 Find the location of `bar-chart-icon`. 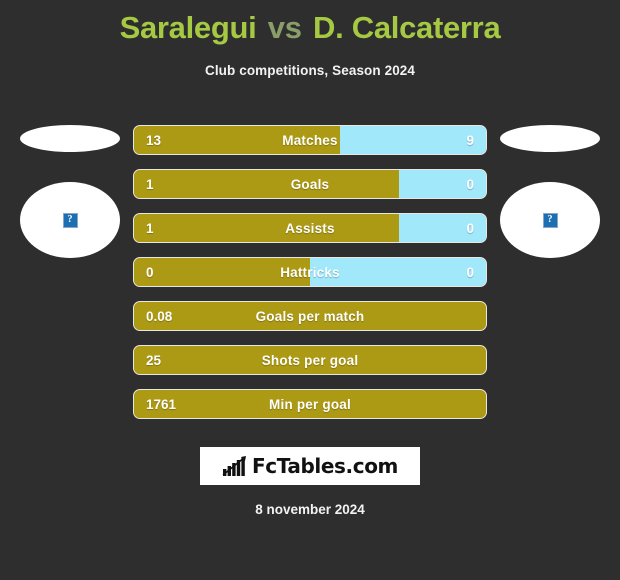

bar-chart-icon is located at coordinates (234, 466).